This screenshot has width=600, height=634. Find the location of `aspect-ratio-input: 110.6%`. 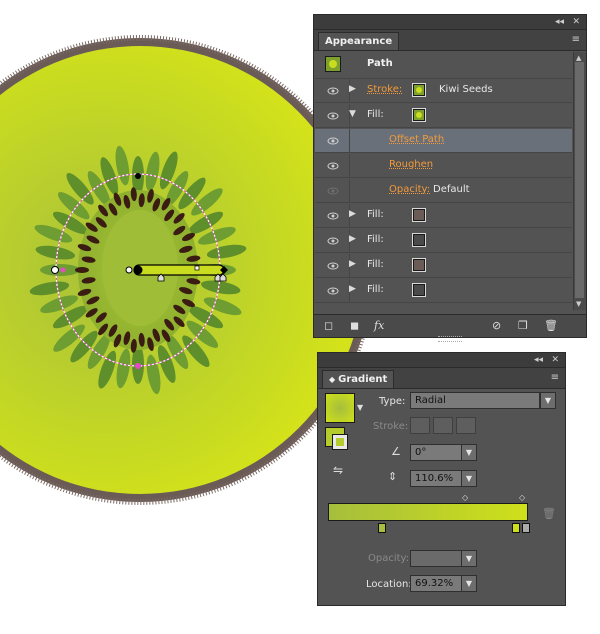

aspect-ratio-input: 110.6% is located at coordinates (436, 478).